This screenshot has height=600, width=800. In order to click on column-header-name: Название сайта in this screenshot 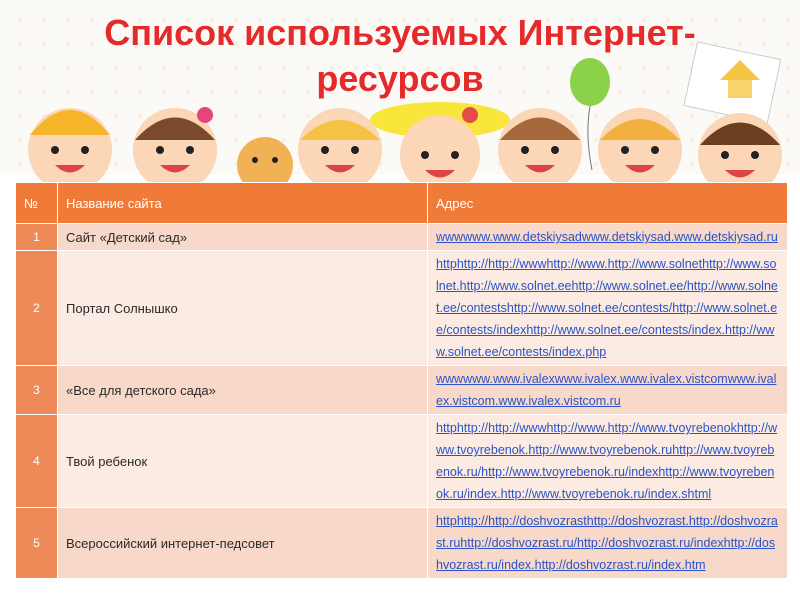, I will do `click(242, 203)`.